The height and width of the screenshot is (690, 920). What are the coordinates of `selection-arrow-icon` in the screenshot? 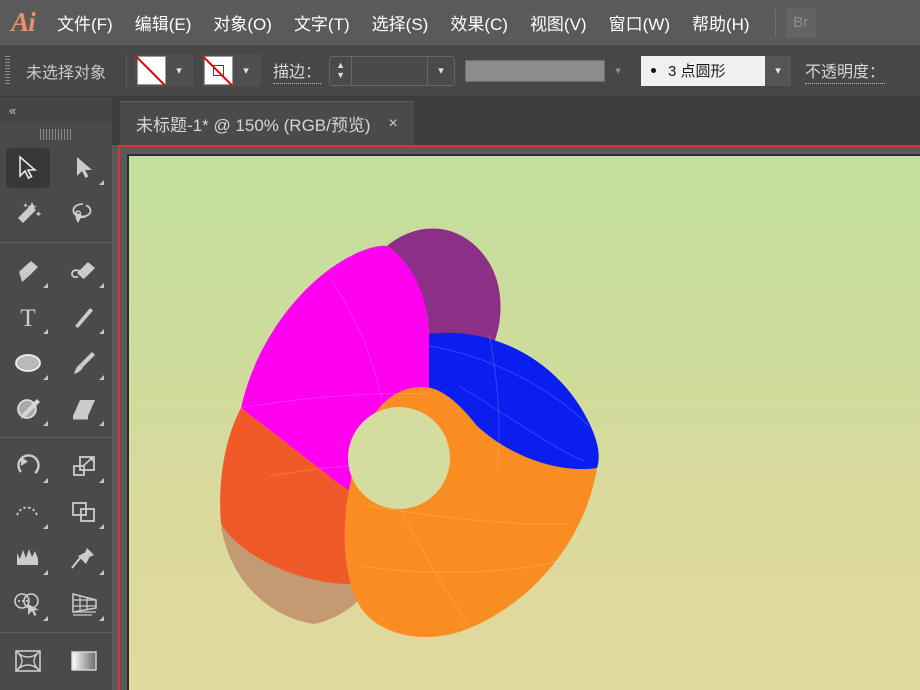 It's located at (28, 167).